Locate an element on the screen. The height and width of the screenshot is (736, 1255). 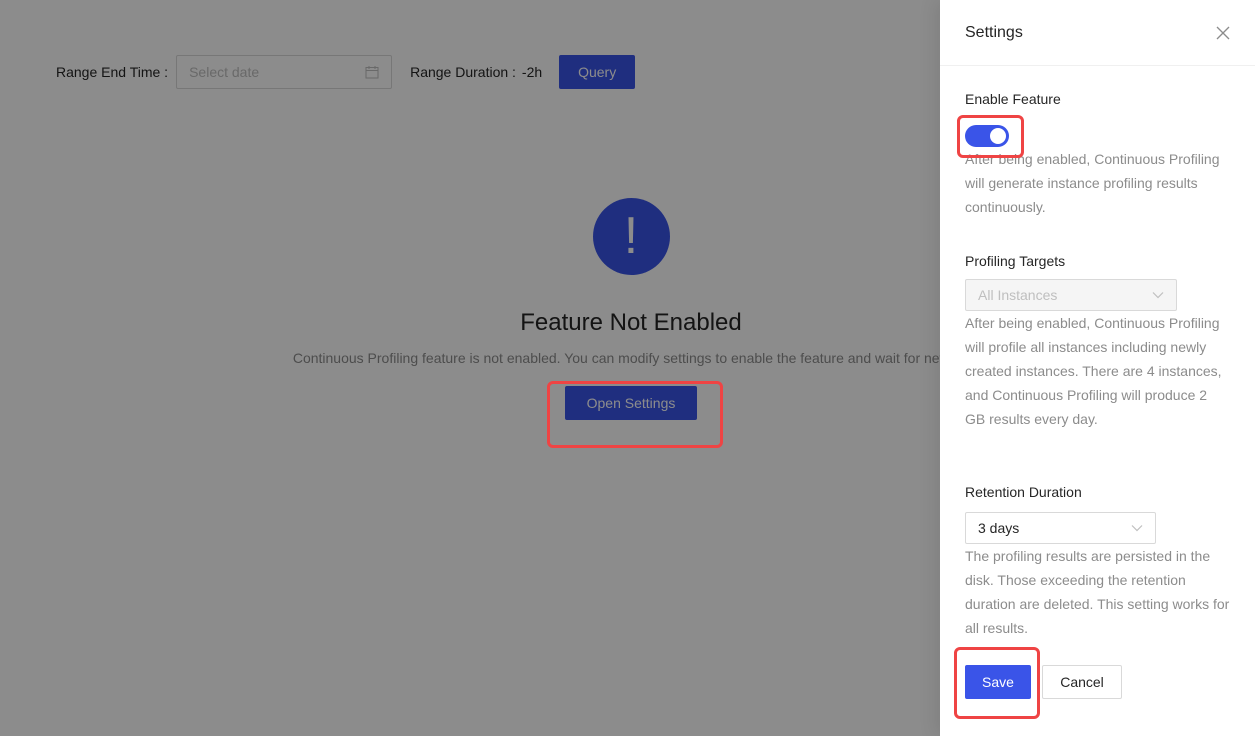
profiling-targets-label: Profiling Targets is located at coordinates (1015, 261).